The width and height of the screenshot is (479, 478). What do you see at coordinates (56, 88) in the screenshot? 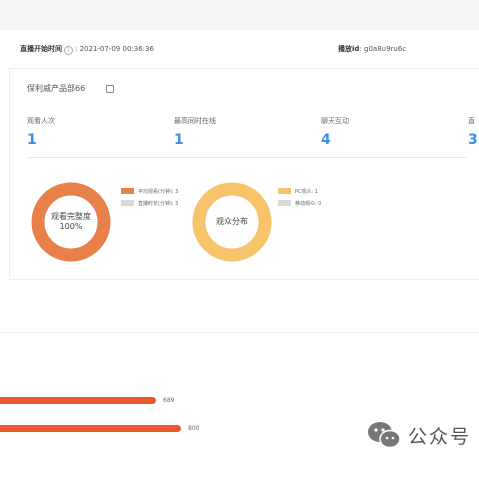
I see `card-title: 保利威产品部66` at bounding box center [56, 88].